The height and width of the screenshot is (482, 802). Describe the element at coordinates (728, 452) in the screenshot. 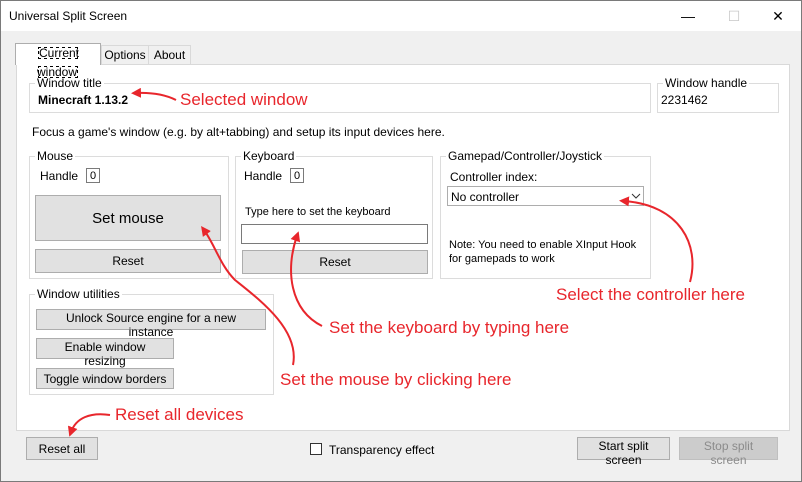

I see `stop-split-screen-button: Stop split screen` at that location.